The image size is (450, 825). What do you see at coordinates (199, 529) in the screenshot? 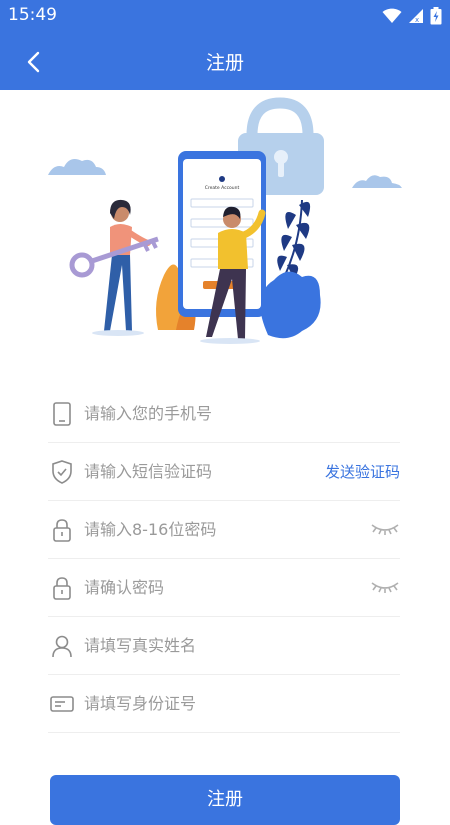
I see `password-input` at bounding box center [199, 529].